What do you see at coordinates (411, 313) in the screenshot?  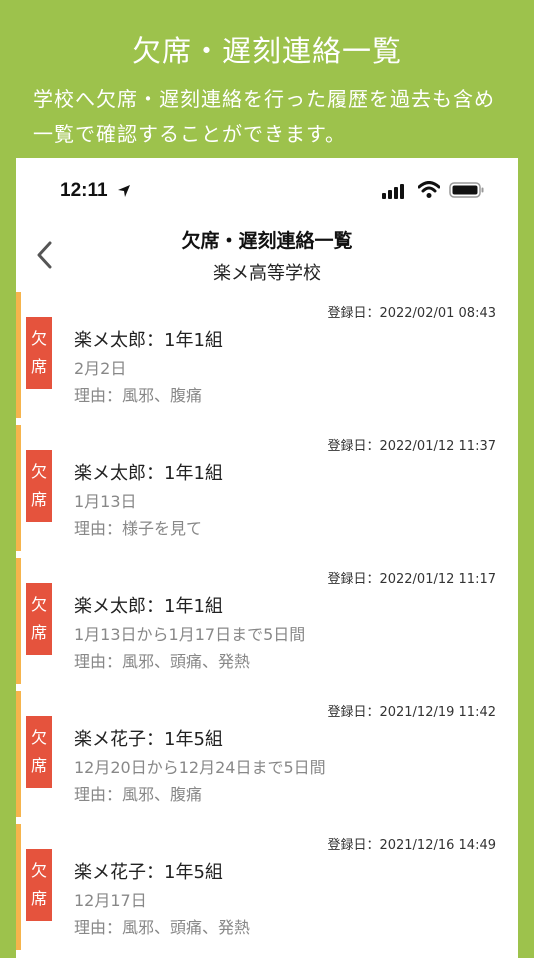 I see `registration-date: 登録日：2022/02/01 08:43` at bounding box center [411, 313].